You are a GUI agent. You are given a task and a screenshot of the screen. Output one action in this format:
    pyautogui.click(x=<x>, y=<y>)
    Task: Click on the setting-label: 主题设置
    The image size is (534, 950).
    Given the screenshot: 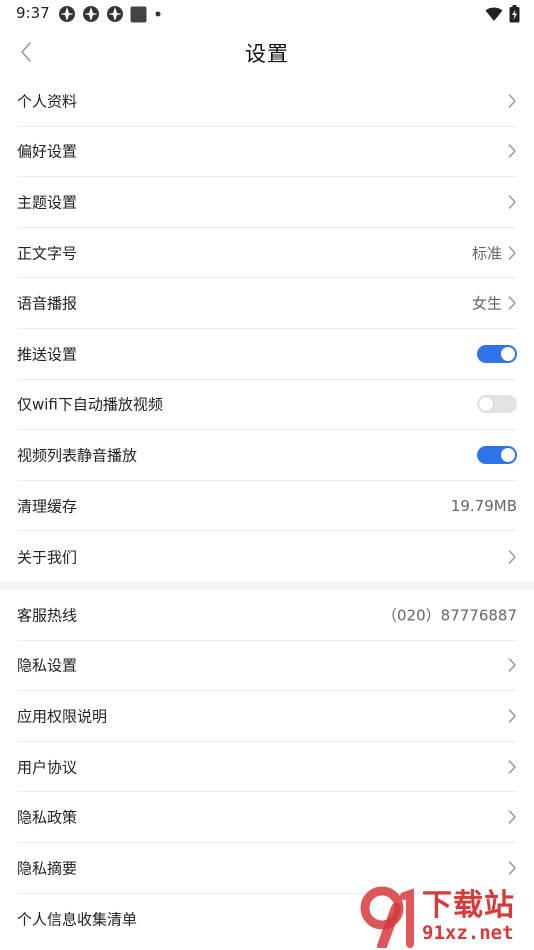 What is the action you would take?
    pyautogui.click(x=47, y=202)
    